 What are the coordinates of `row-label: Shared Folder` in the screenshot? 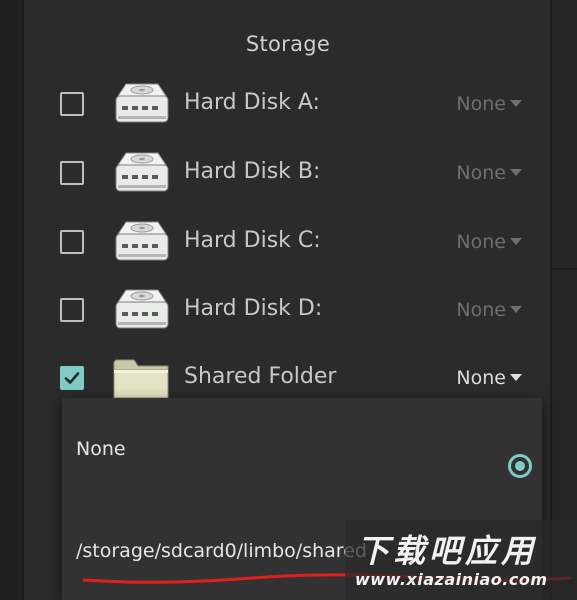 It's located at (260, 376).